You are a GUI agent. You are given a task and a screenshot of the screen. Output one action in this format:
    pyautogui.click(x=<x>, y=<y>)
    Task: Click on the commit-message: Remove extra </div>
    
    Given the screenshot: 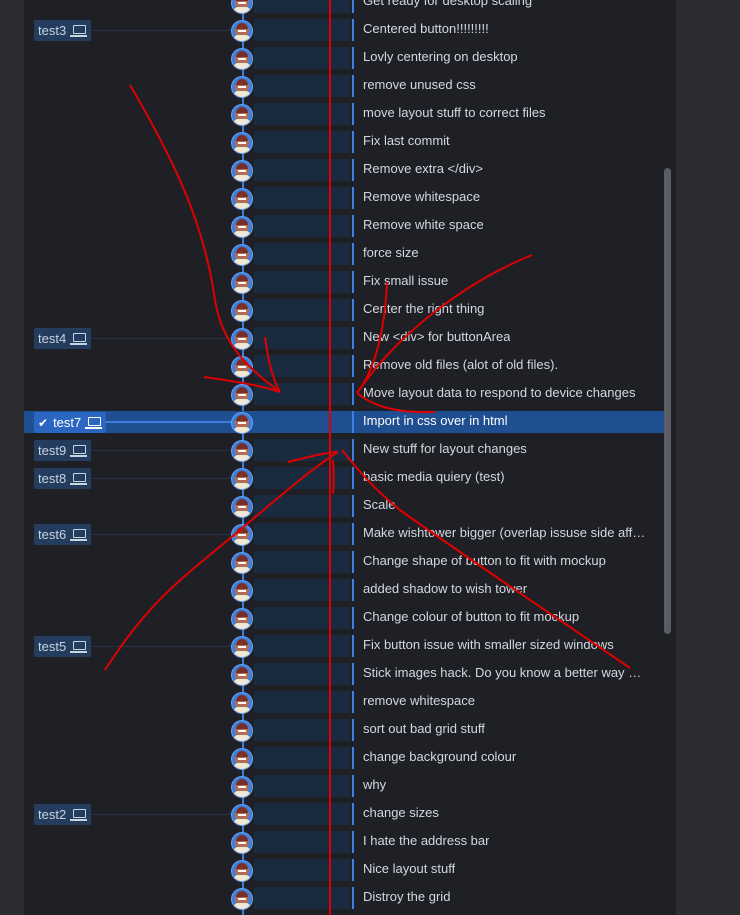 What is the action you would take?
    pyautogui.click(x=423, y=168)
    